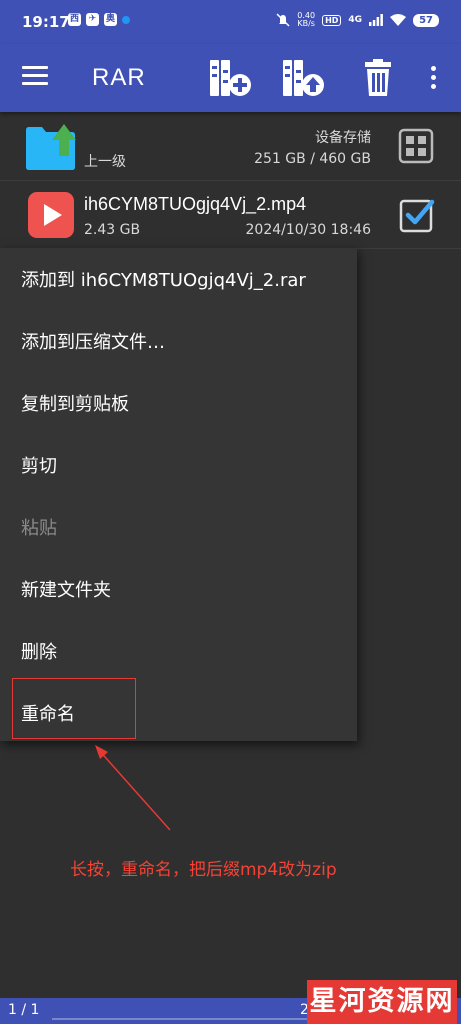 This screenshot has width=461, height=1024. I want to click on annotation-highlight-box, so click(74, 708).